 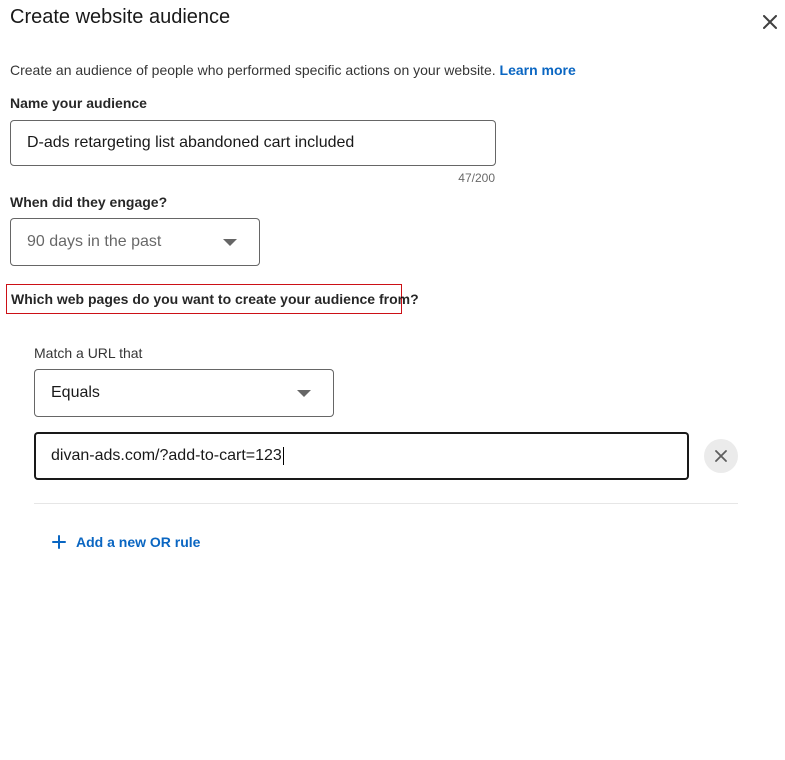 I want to click on remove-icon, so click(x=721, y=456).